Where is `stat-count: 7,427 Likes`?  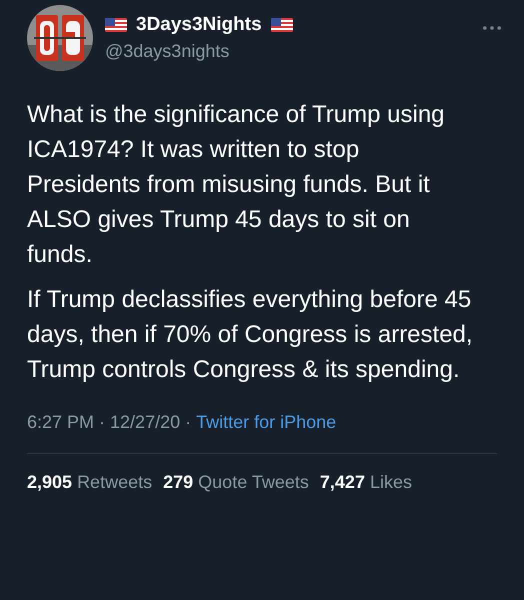 stat-count: 7,427 Likes is located at coordinates (366, 482).